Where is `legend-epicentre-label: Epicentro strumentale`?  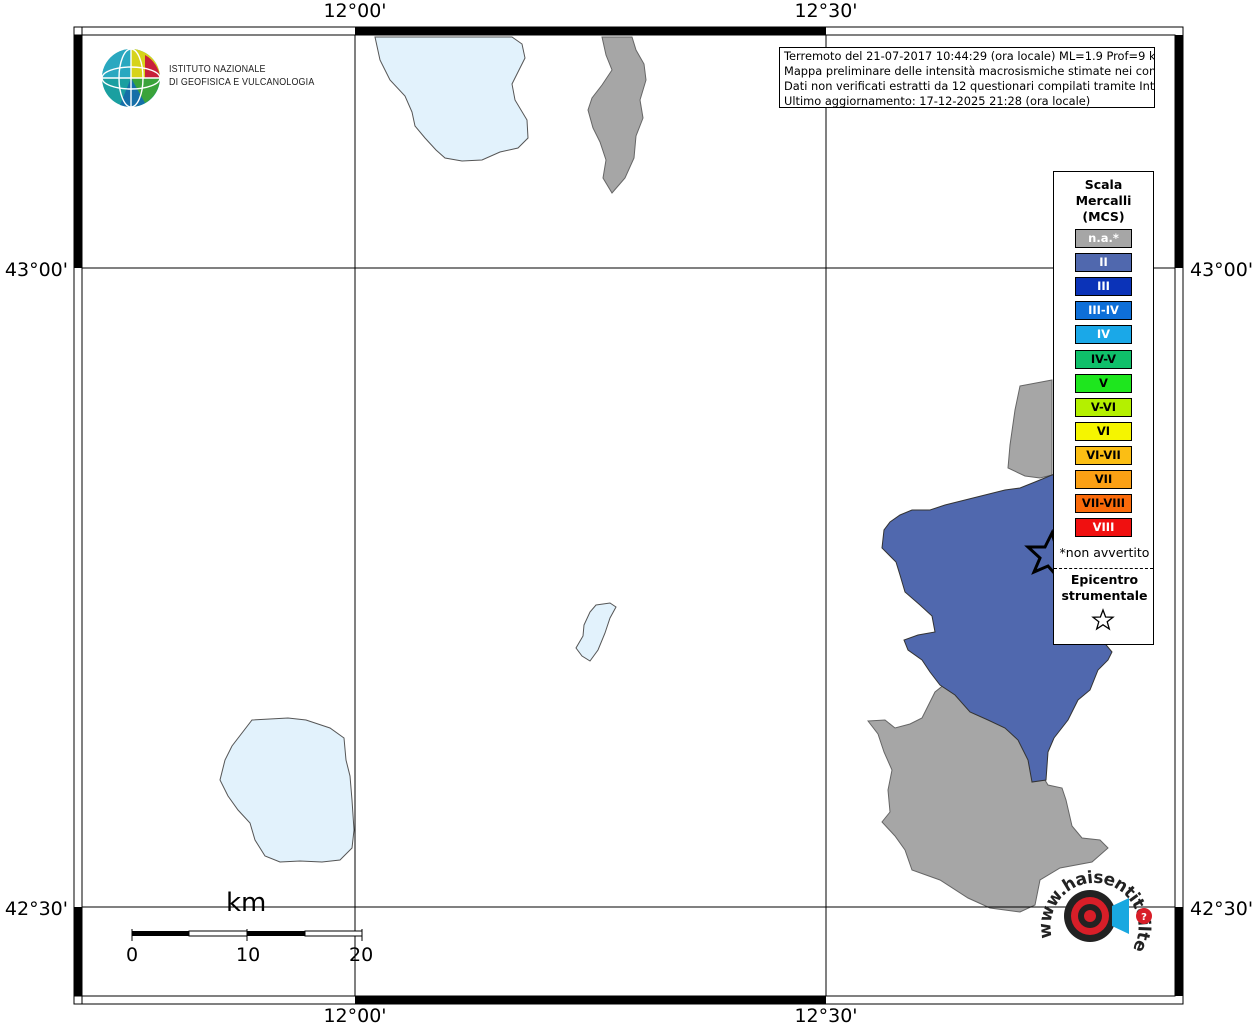 legend-epicentre-label: Epicentro strumentale is located at coordinates (1104, 588).